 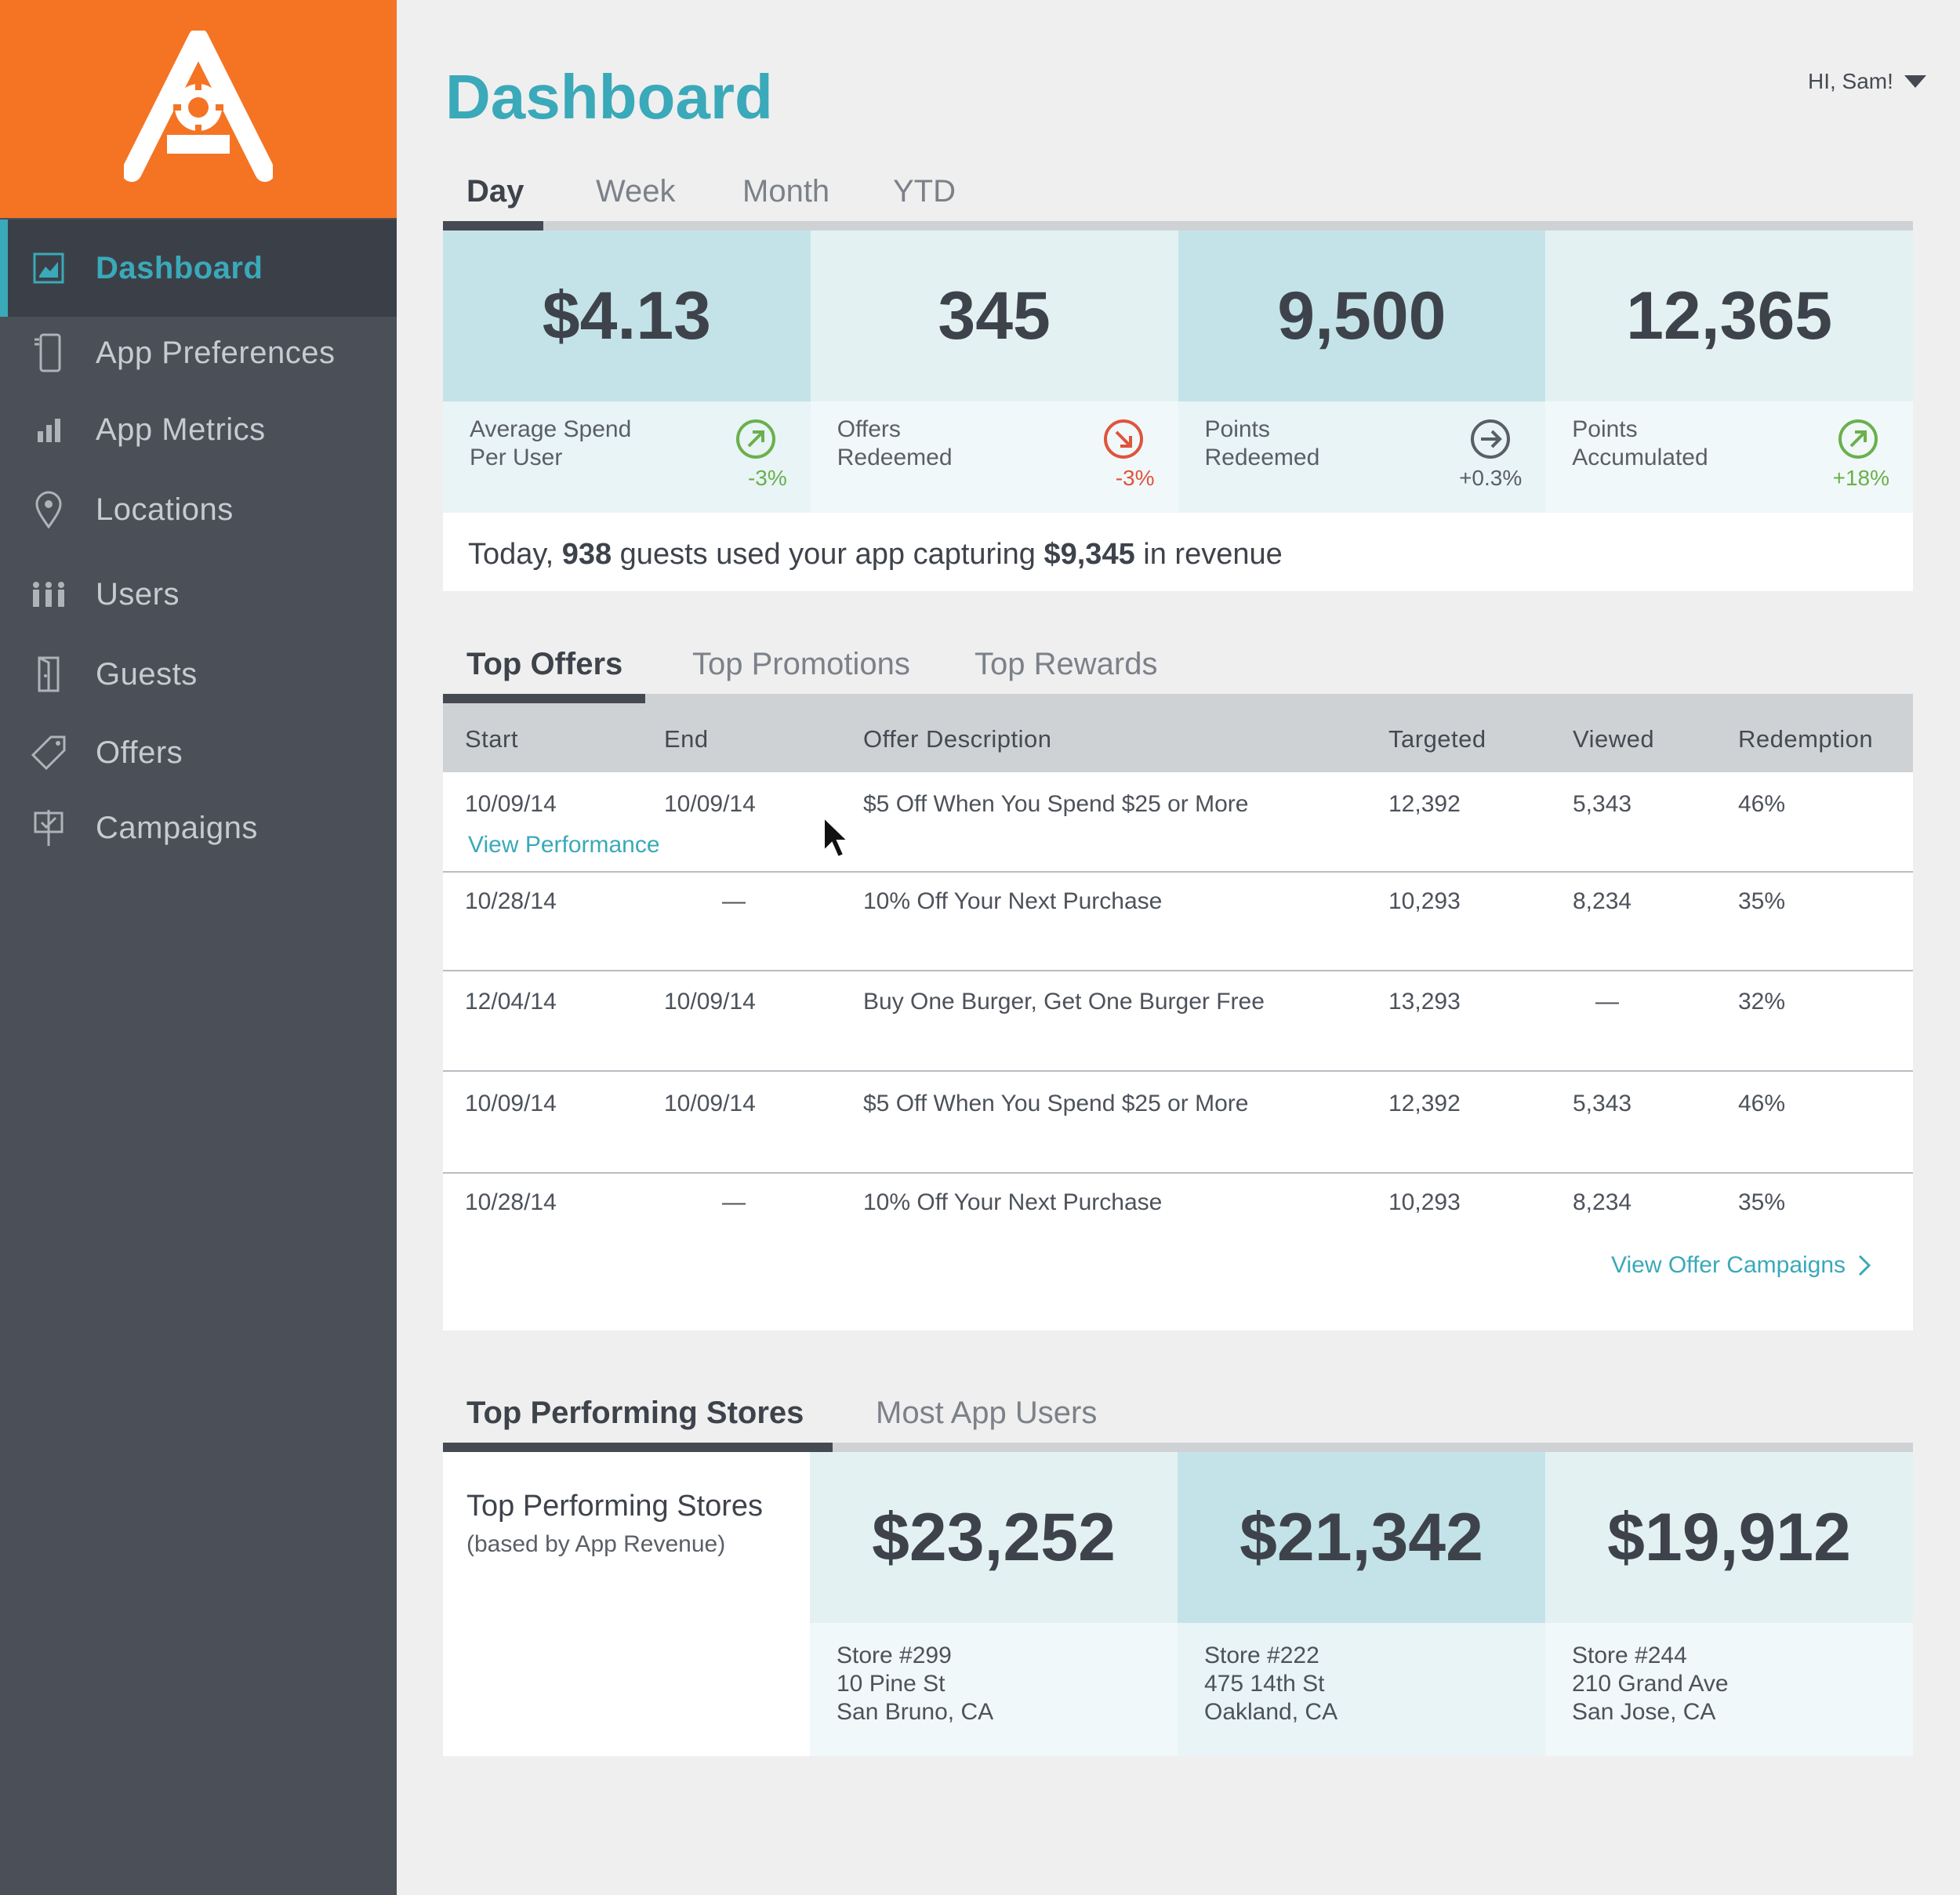 I want to click on sidebar-item-label: App Metrics, so click(x=181, y=429).